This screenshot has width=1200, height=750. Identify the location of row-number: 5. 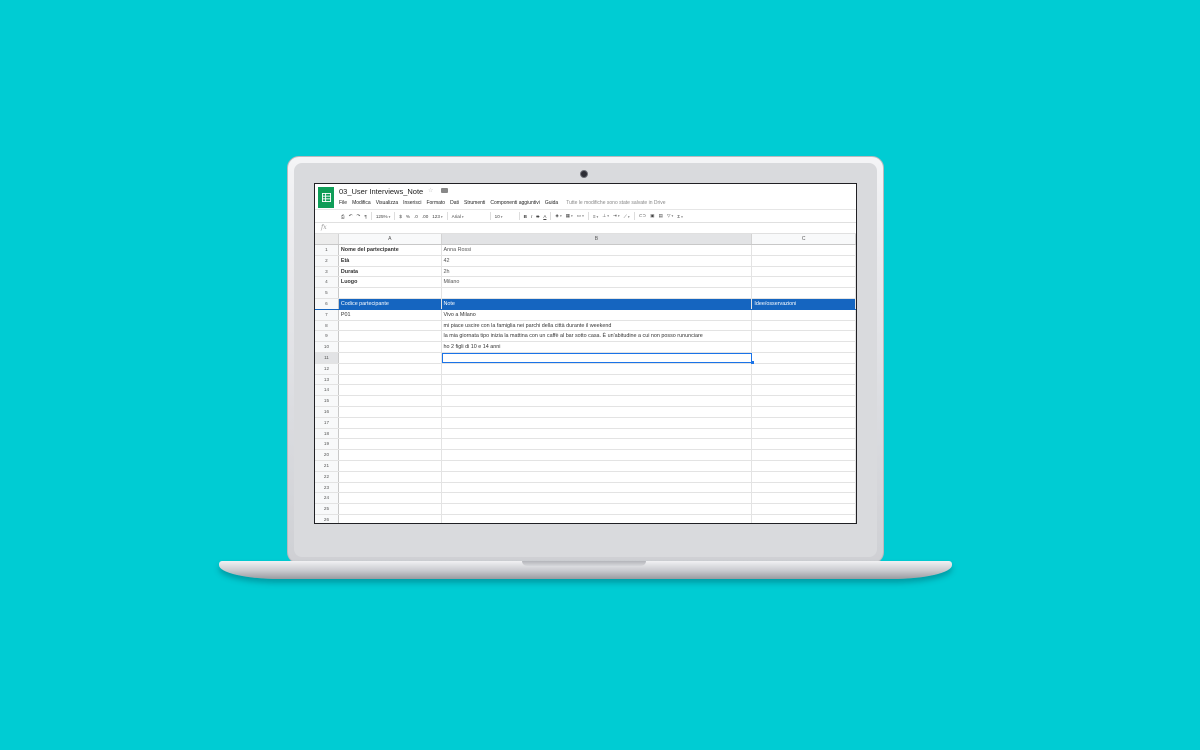
(327, 293).